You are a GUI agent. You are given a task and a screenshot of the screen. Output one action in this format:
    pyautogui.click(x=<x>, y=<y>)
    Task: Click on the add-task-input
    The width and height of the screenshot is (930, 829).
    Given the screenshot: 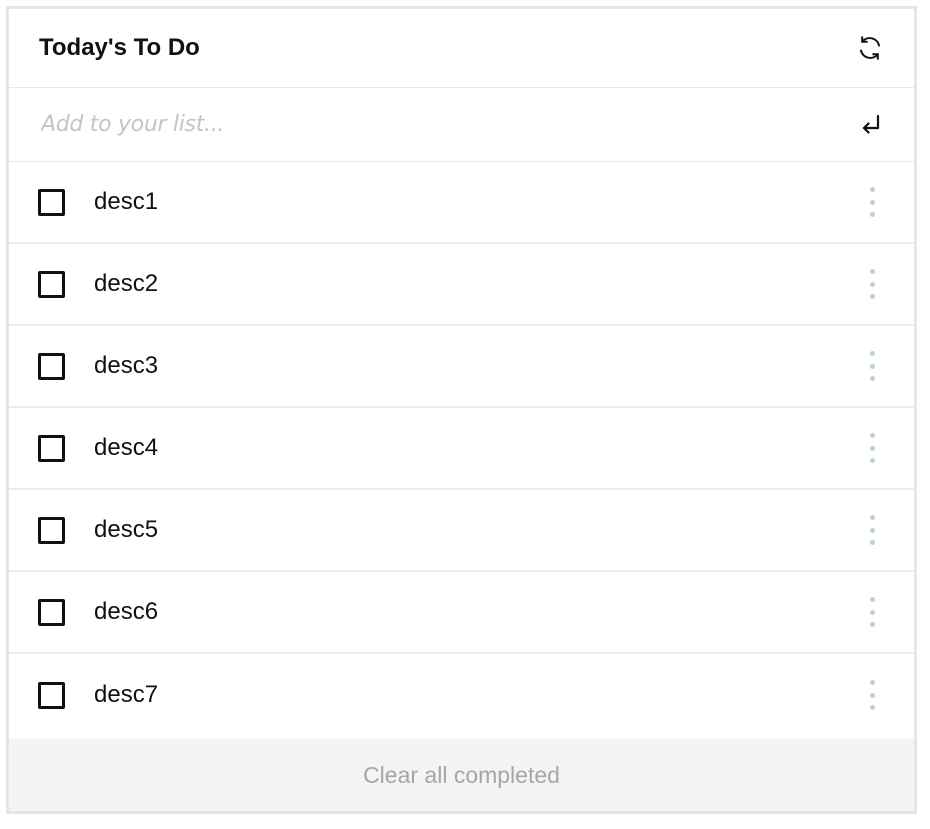 What is the action you would take?
    pyautogui.click(x=421, y=124)
    